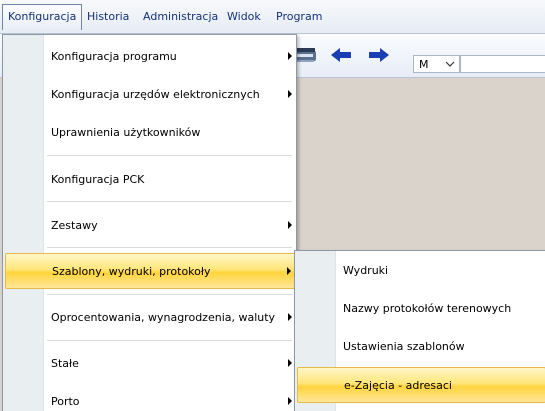 Image resolution: width=545 pixels, height=411 pixels. I want to click on submenu-item-e-zajecia: e-Zajęcia - adresaci, so click(421, 385).